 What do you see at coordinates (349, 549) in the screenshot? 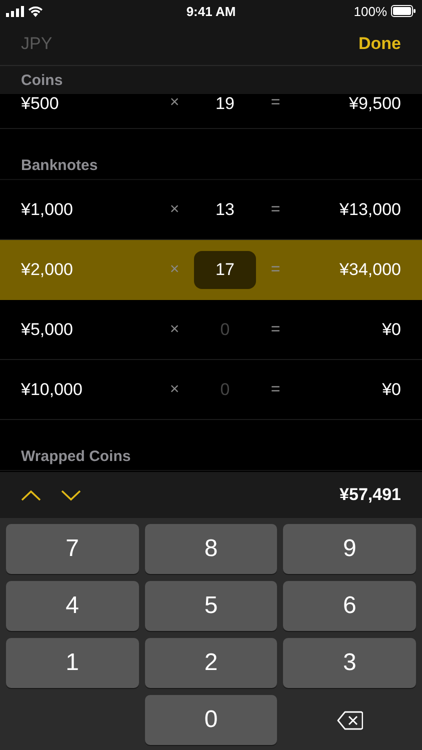
I see `digit-key: 9` at bounding box center [349, 549].